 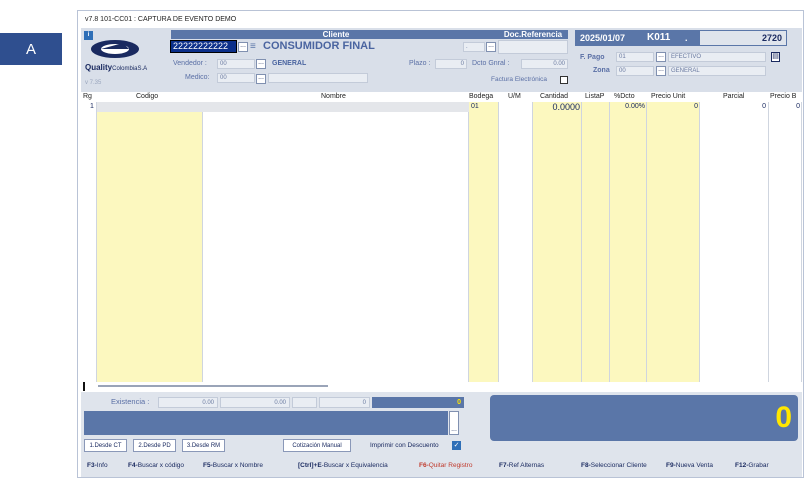 What do you see at coordinates (717, 71) in the screenshot?
I see `zona-name: GENERAL` at bounding box center [717, 71].